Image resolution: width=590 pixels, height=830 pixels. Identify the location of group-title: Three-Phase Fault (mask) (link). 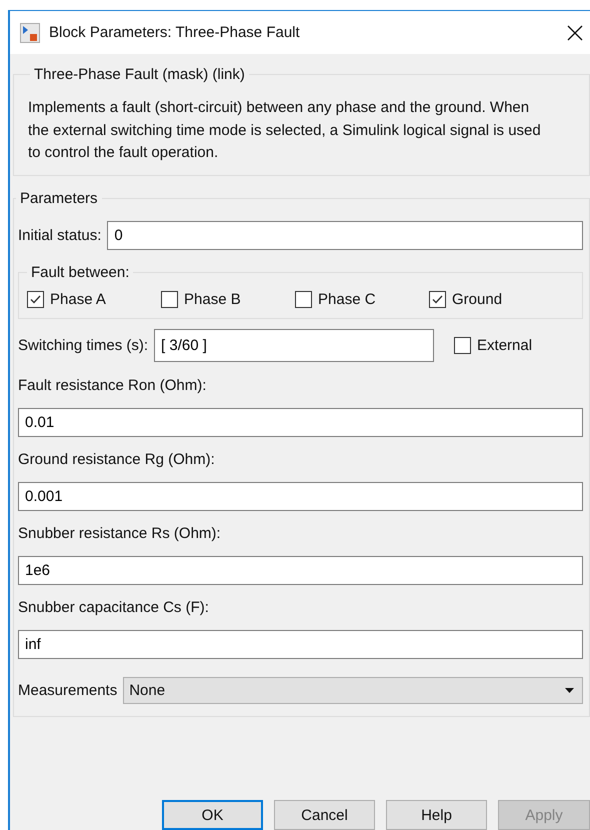
(139, 74).